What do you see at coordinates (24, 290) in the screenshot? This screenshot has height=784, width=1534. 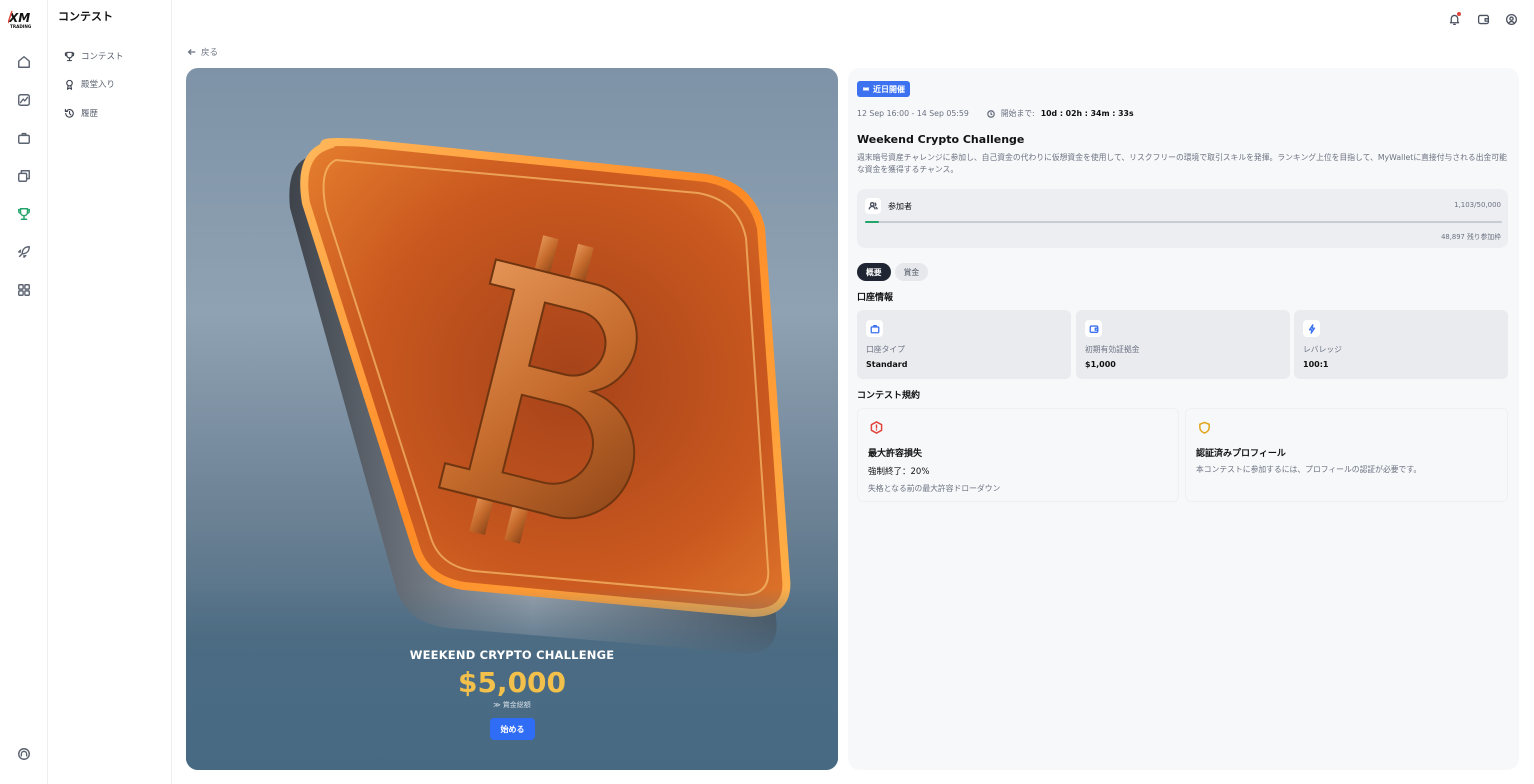 I see `apps-icon` at bounding box center [24, 290].